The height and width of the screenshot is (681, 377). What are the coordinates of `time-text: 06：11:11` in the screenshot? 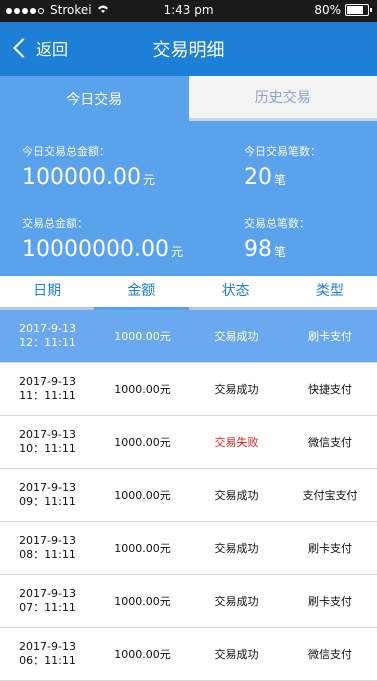 It's located at (47, 661).